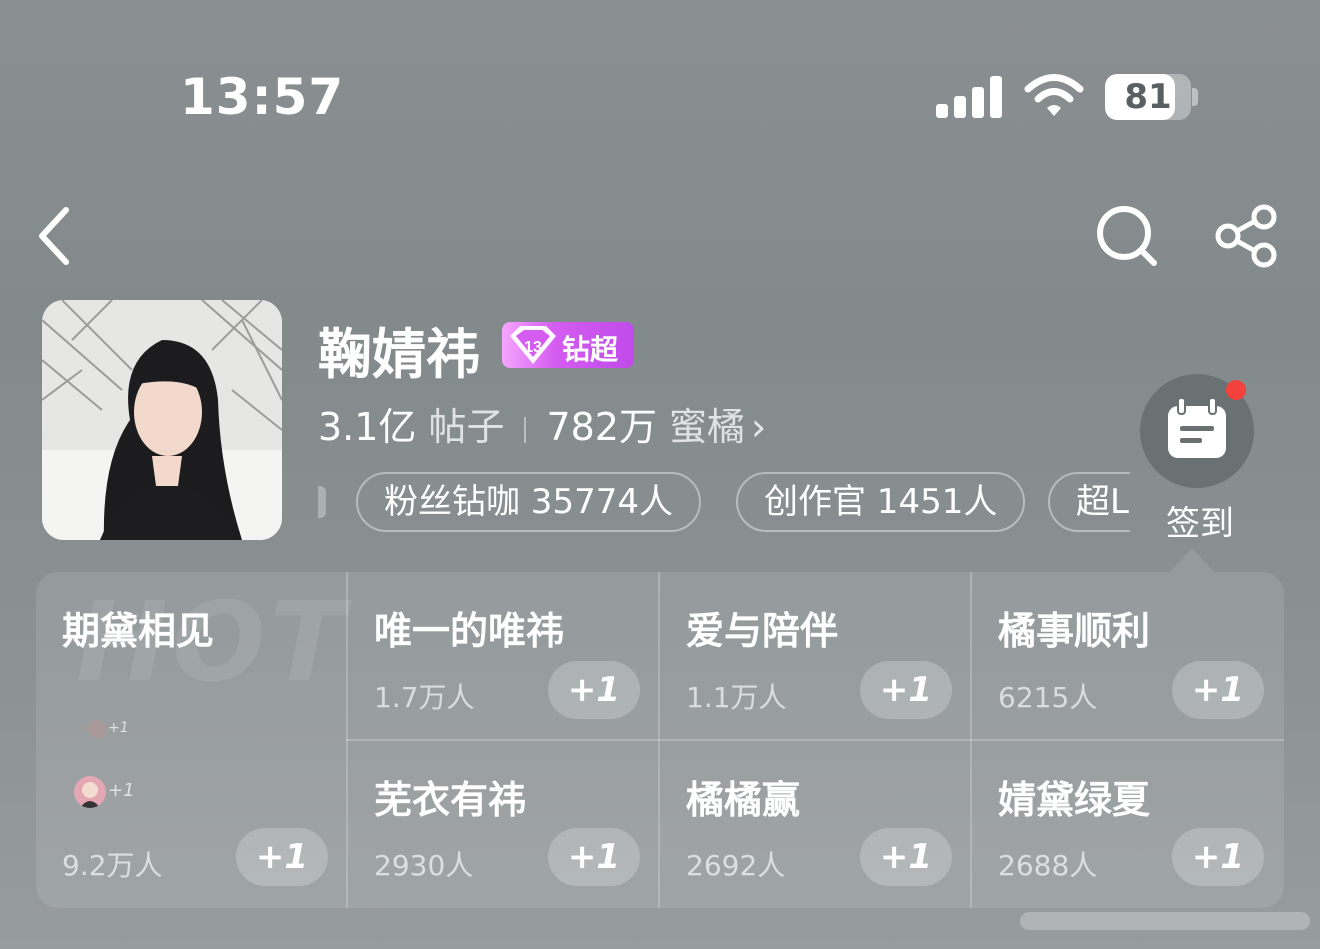 The width and height of the screenshot is (1320, 949). Describe the element at coordinates (1127, 235) in the screenshot. I see `search-icon` at that location.